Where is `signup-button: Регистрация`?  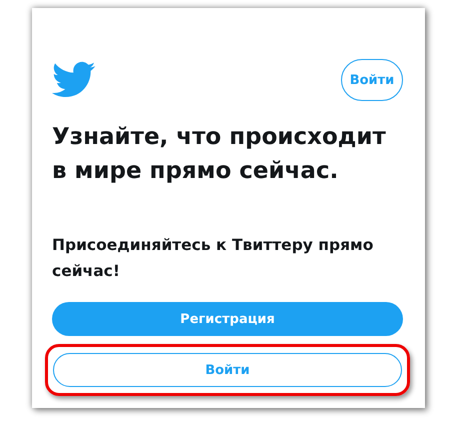
signup-button: Регистрация is located at coordinates (227, 319).